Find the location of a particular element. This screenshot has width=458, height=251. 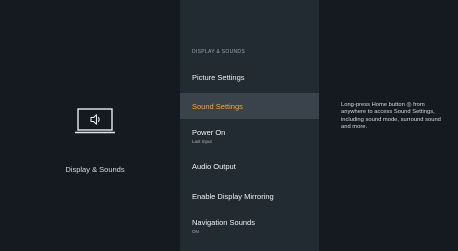

menu-item-navigation-sounds: Navigation Sounds ON is located at coordinates (249, 226).